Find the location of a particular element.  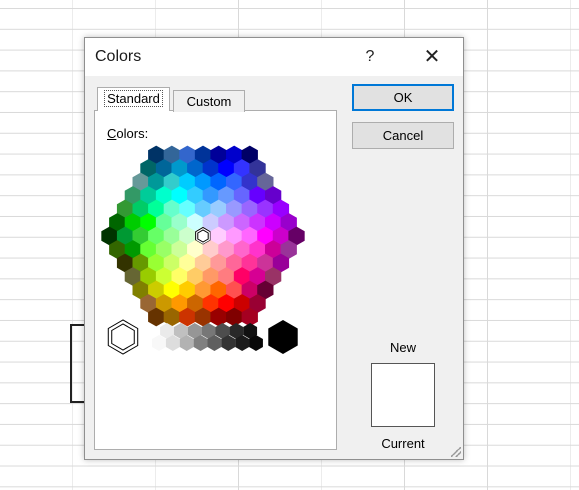

black-swatch is located at coordinates (283, 337).